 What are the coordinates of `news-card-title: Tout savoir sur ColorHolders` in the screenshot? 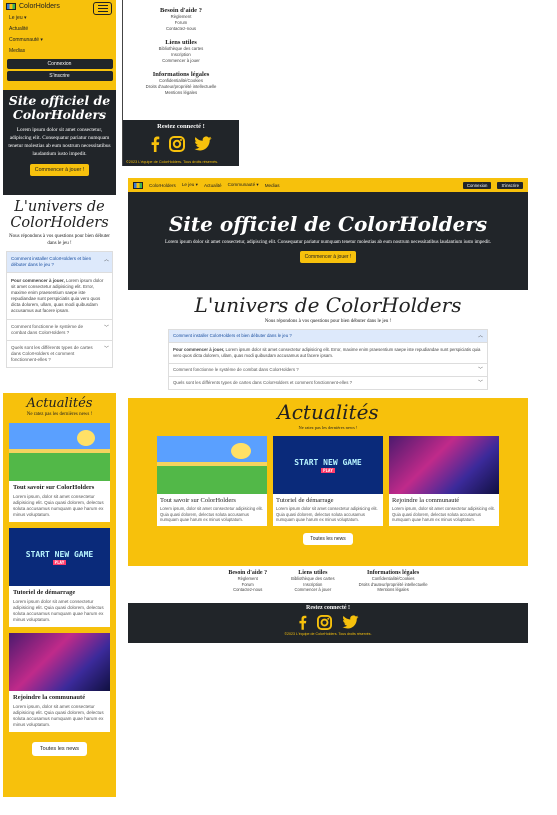 It's located at (54, 487).